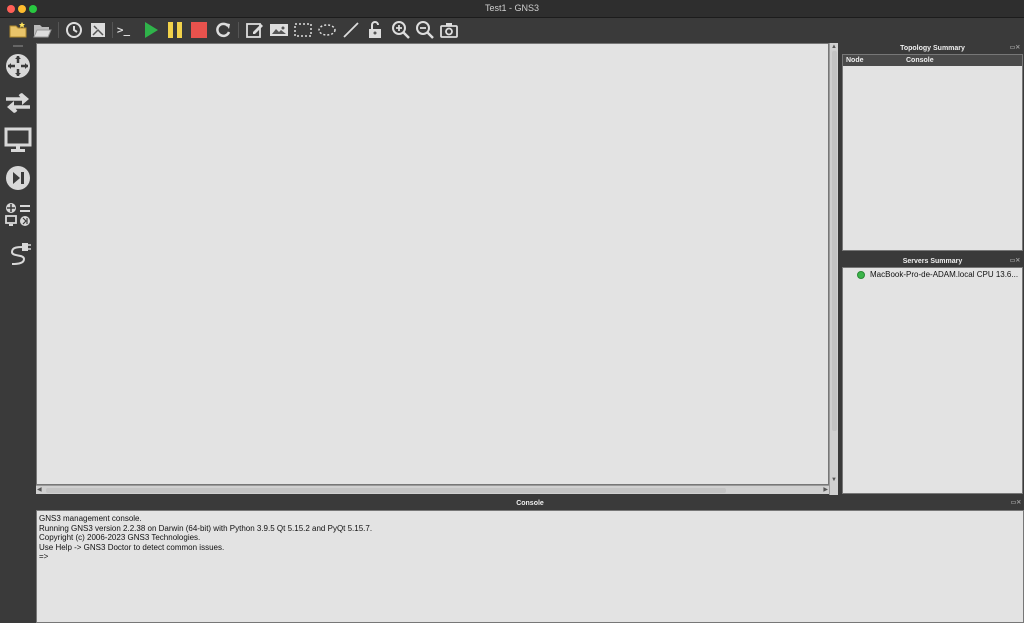 The image size is (1024, 623). Describe the element at coordinates (932, 152) in the screenshot. I see `topology-summary-panel: Node Console` at that location.